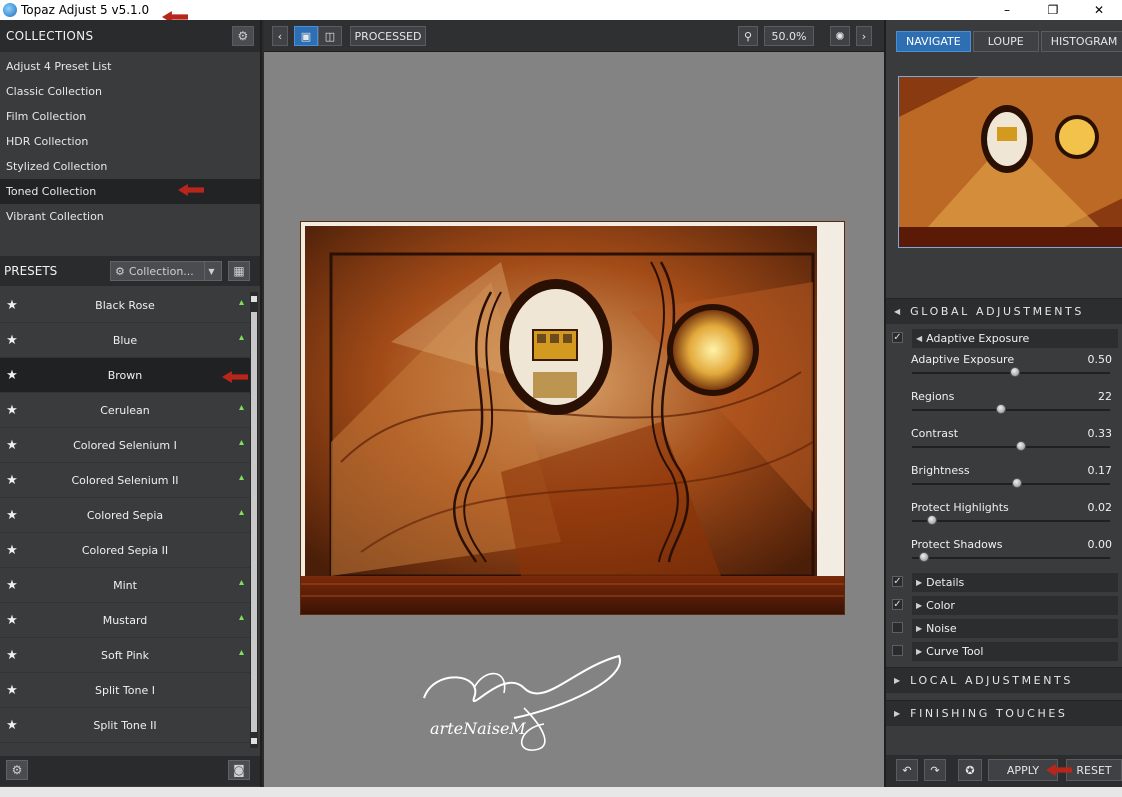 The image size is (1122, 797). What do you see at coordinates (125, 305) in the screenshot?
I see `preset-item: ★ Black Rose` at bounding box center [125, 305].